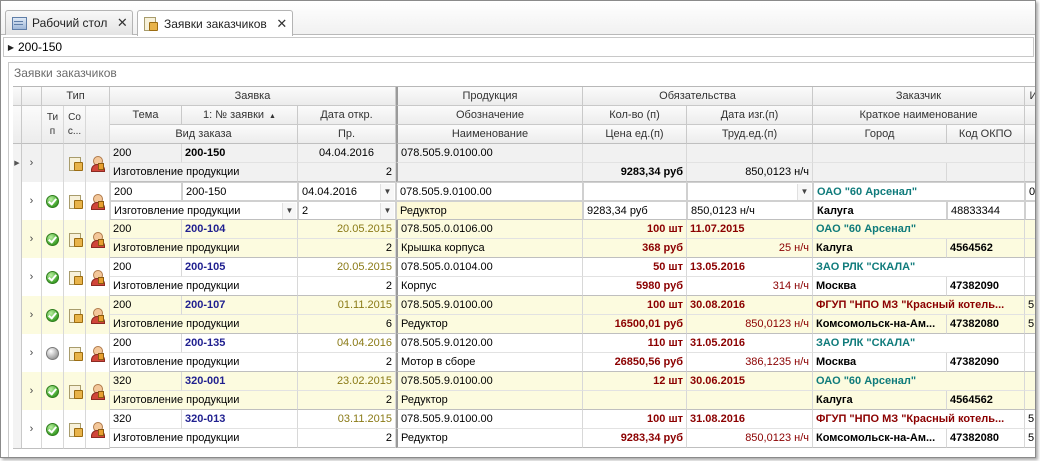 This screenshot has height=461, width=1040. Describe the element at coordinates (919, 267) in the screenshot. I see `short-name-cell: ЗАО РЛК "СКАЛА"` at that location.